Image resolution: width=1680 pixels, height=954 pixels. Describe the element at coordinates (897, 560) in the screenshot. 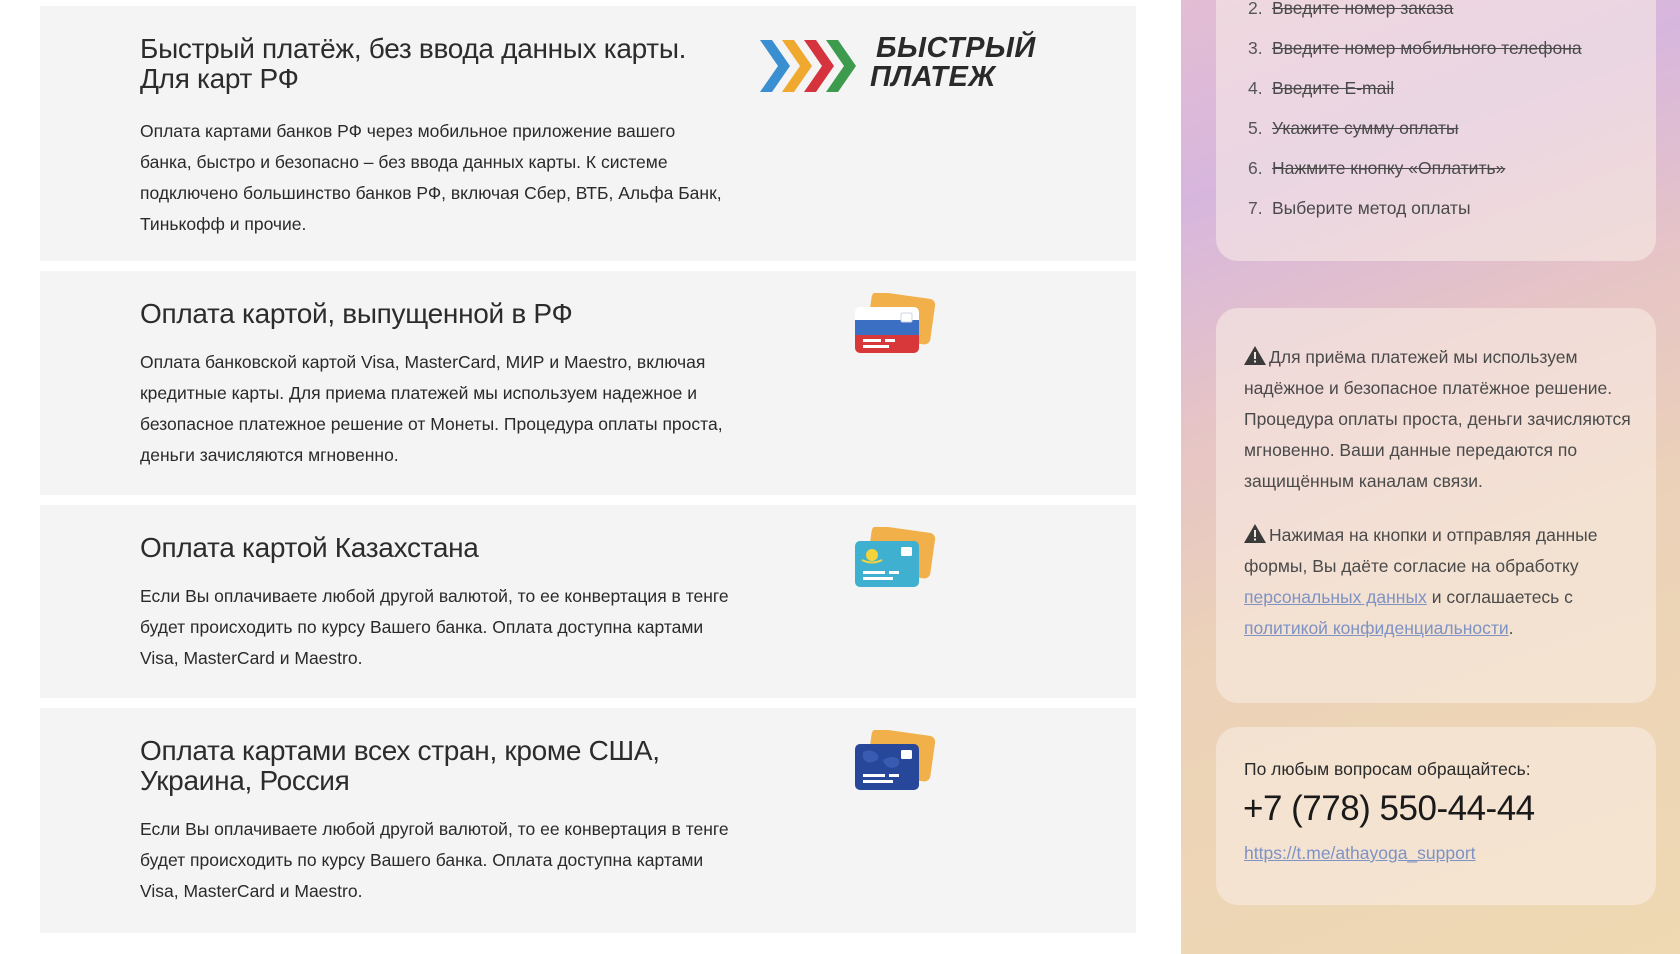

I see `kazakhstan-card-icon` at that location.